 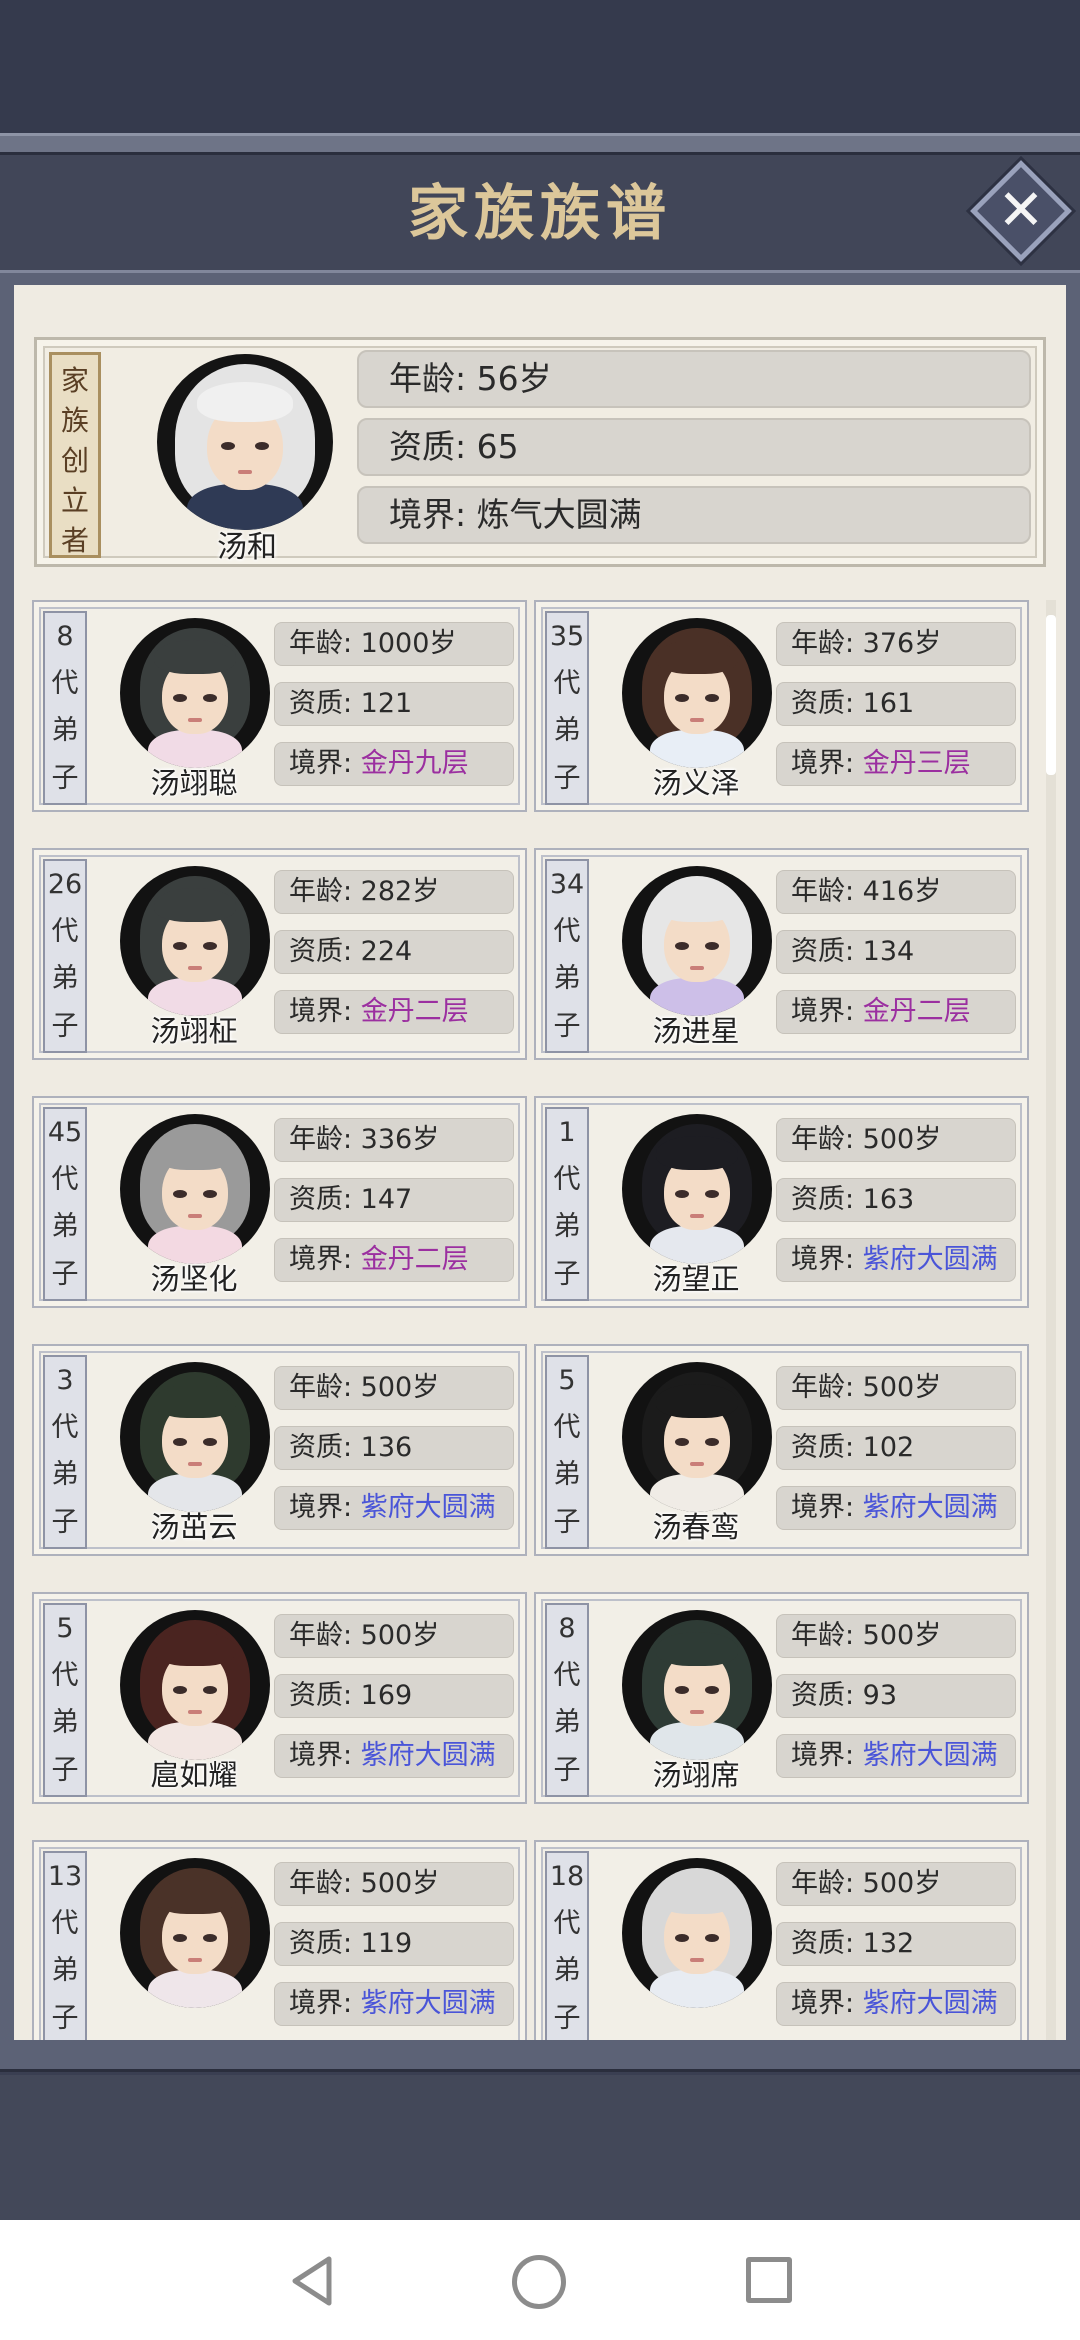 I want to click on member-card: 34 代弟子 汤进星 年龄: 416岁 资质: 134 境界: 金丹二层, so click(x=781, y=954).